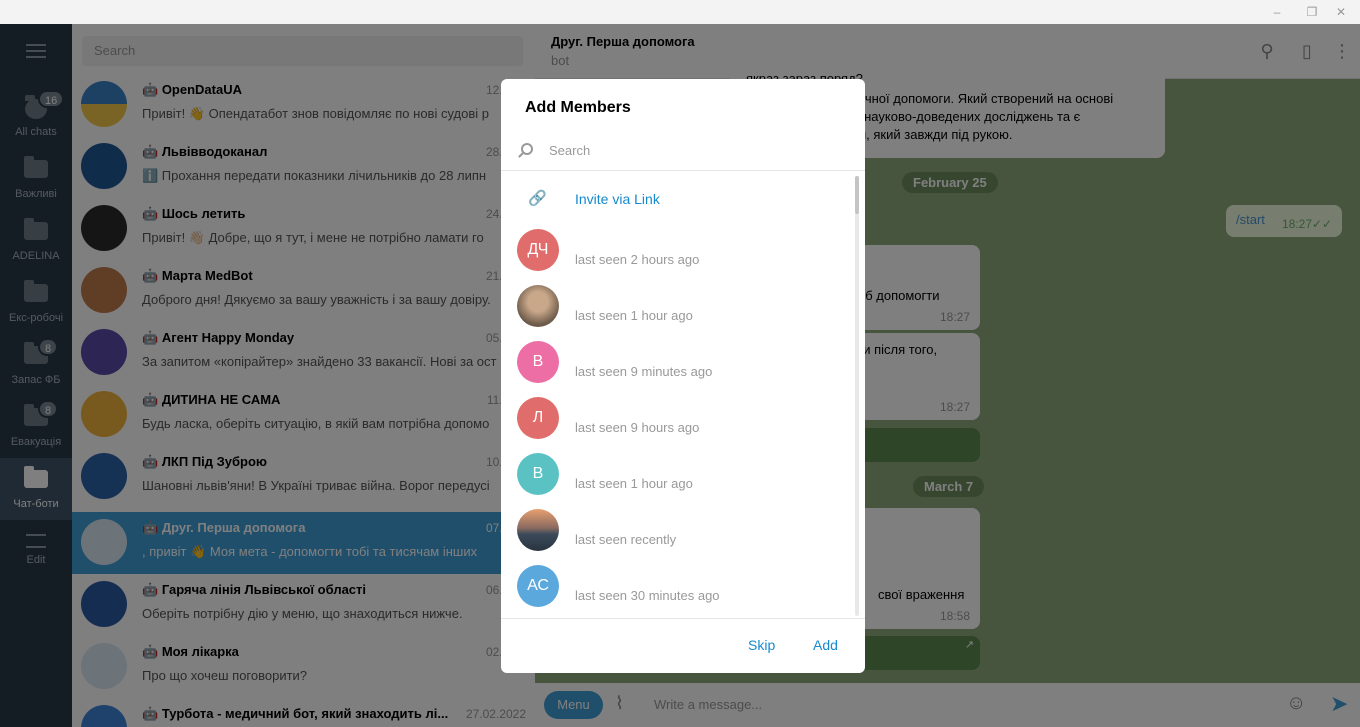 The image size is (1360, 727). I want to click on member-search-input: Search, so click(683, 153).